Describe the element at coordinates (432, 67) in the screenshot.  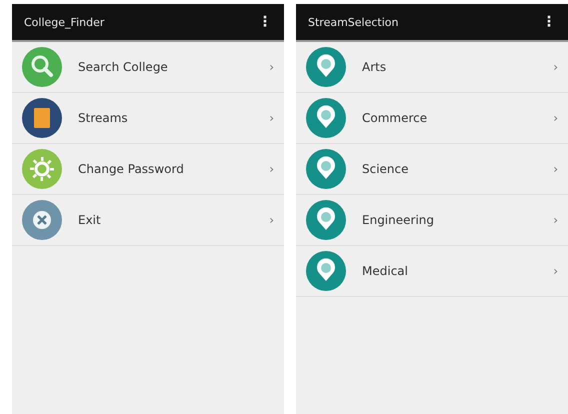
I see `menu-item: Arts ›` at that location.